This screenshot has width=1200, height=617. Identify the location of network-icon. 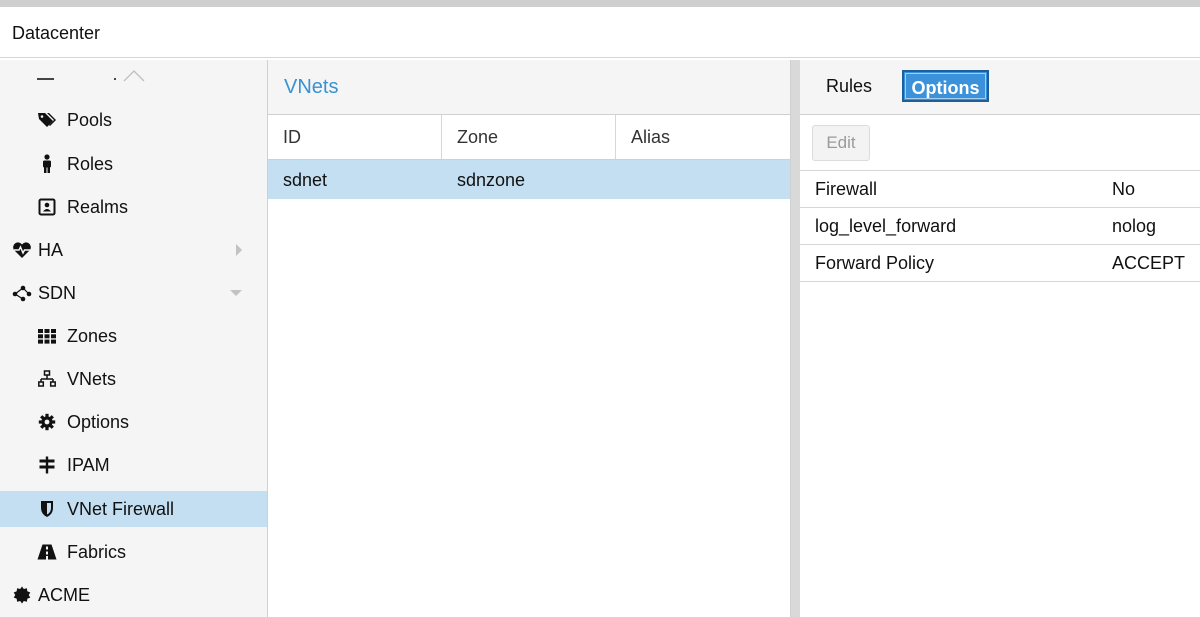
(47, 379).